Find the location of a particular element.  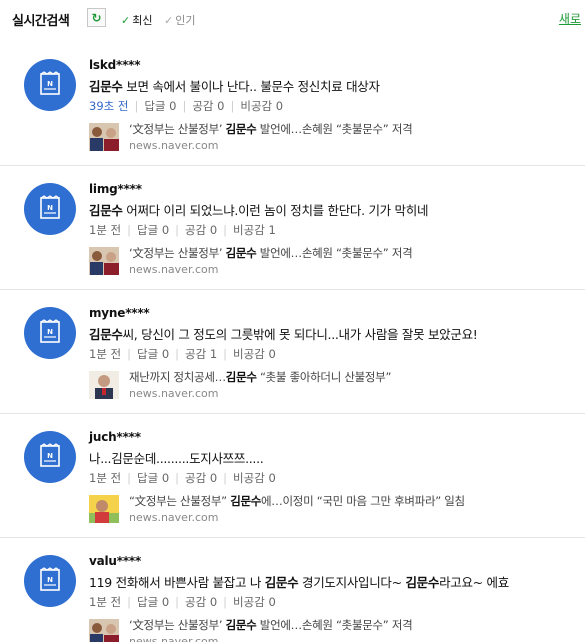

refresh-button: ↻ is located at coordinates (96, 17).